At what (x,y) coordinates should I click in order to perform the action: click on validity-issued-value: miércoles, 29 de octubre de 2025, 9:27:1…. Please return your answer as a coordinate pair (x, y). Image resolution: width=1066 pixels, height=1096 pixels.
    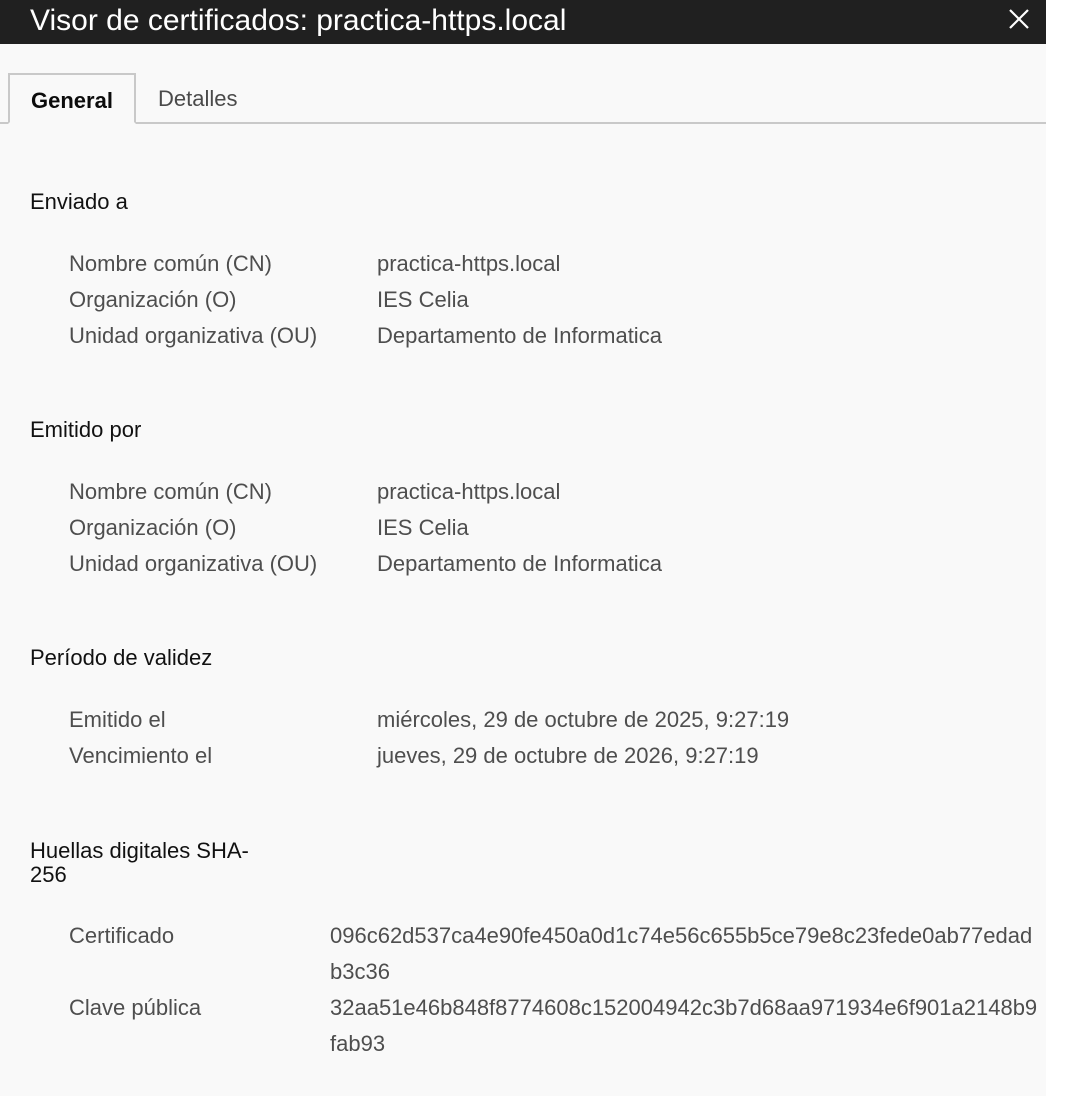
    Looking at the image, I should click on (583, 719).